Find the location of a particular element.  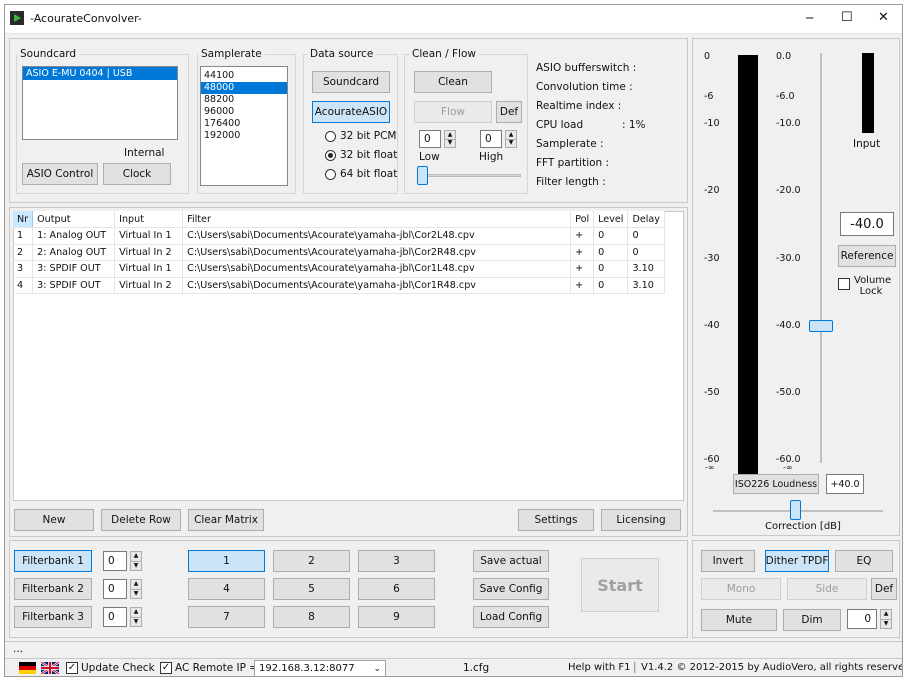

preset-9-button: 9 is located at coordinates (396, 617).